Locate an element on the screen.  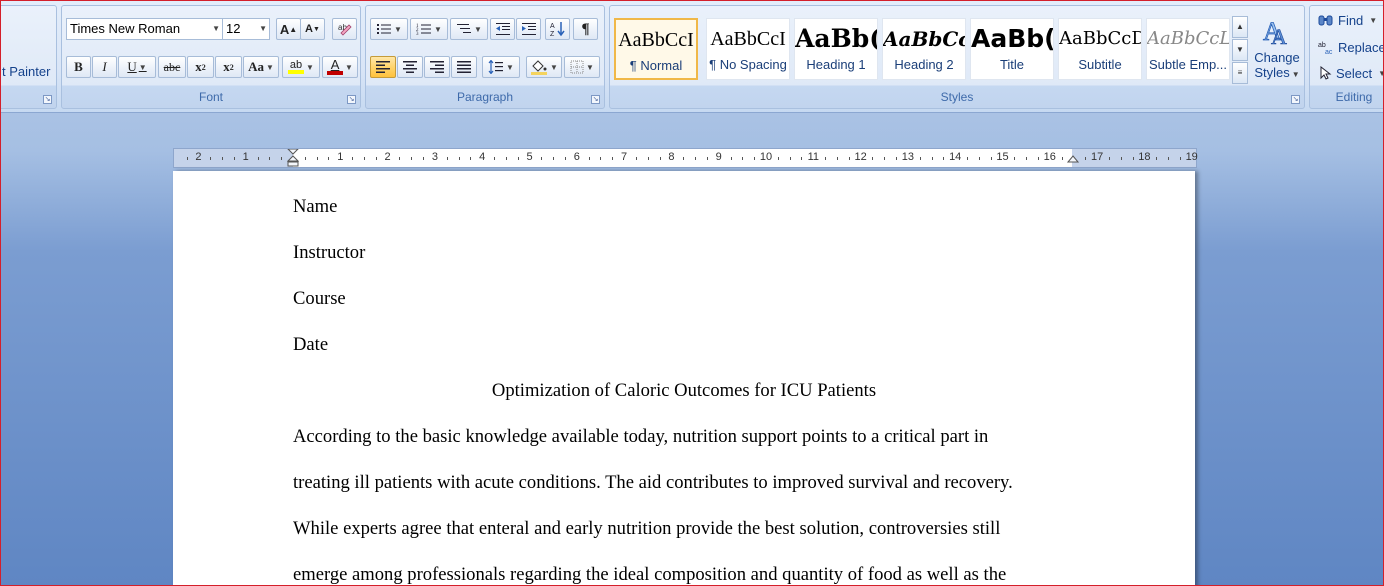
align-center-button is located at coordinates (410, 67).